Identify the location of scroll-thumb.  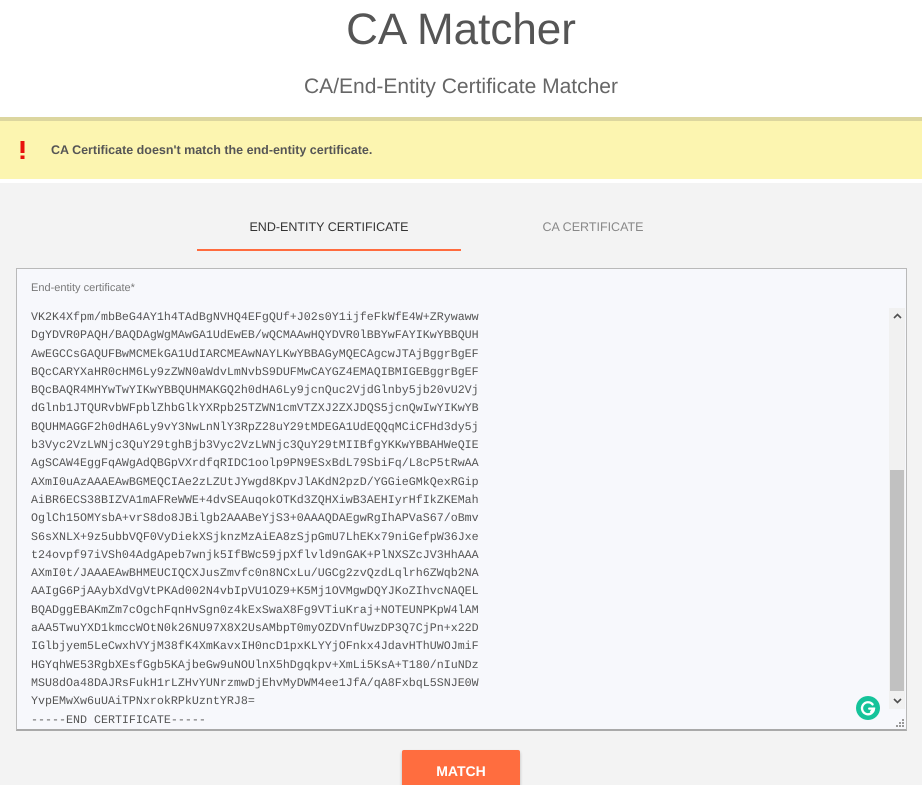
(897, 580).